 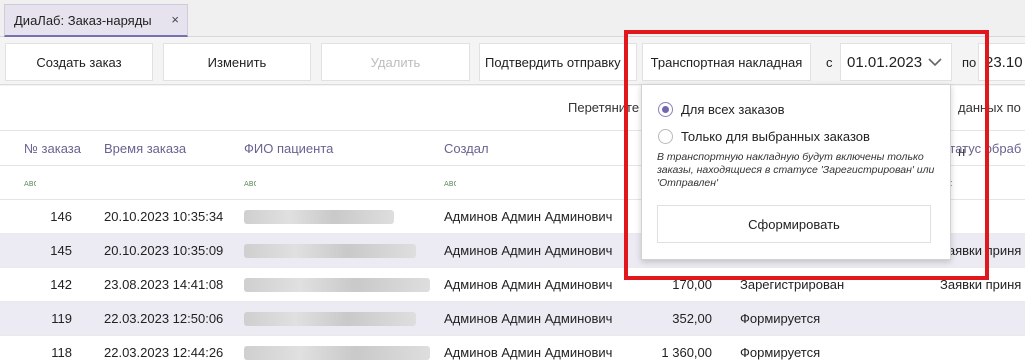 What do you see at coordinates (164, 284) in the screenshot?
I see `order-time: 23.08.2023 14:41:08` at bounding box center [164, 284].